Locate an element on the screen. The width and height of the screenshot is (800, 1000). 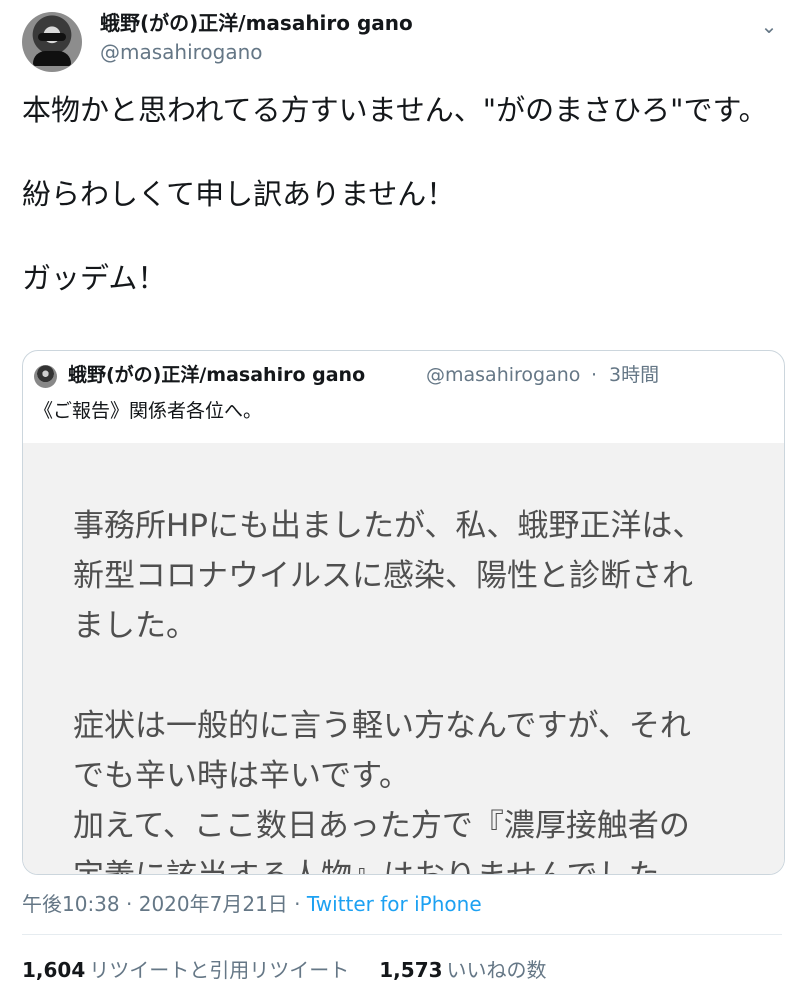
tweet-date: 2020年7月21日 is located at coordinates (213, 904).